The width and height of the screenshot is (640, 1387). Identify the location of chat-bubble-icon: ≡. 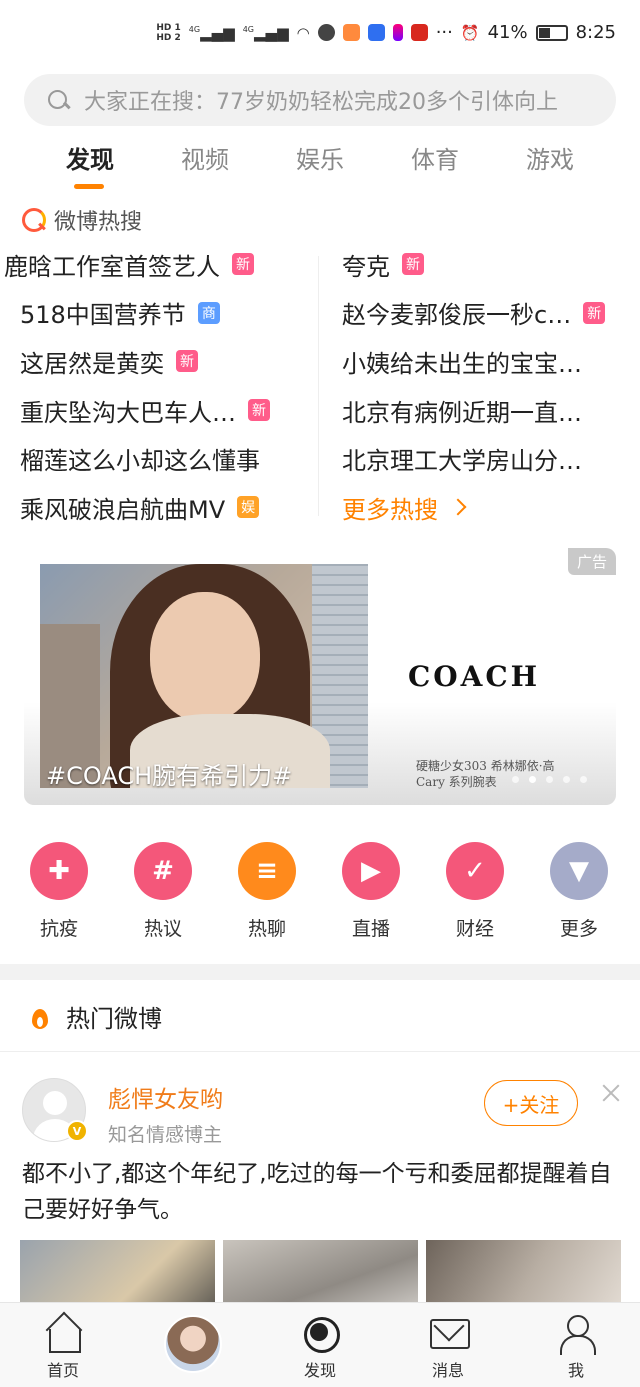
(267, 871).